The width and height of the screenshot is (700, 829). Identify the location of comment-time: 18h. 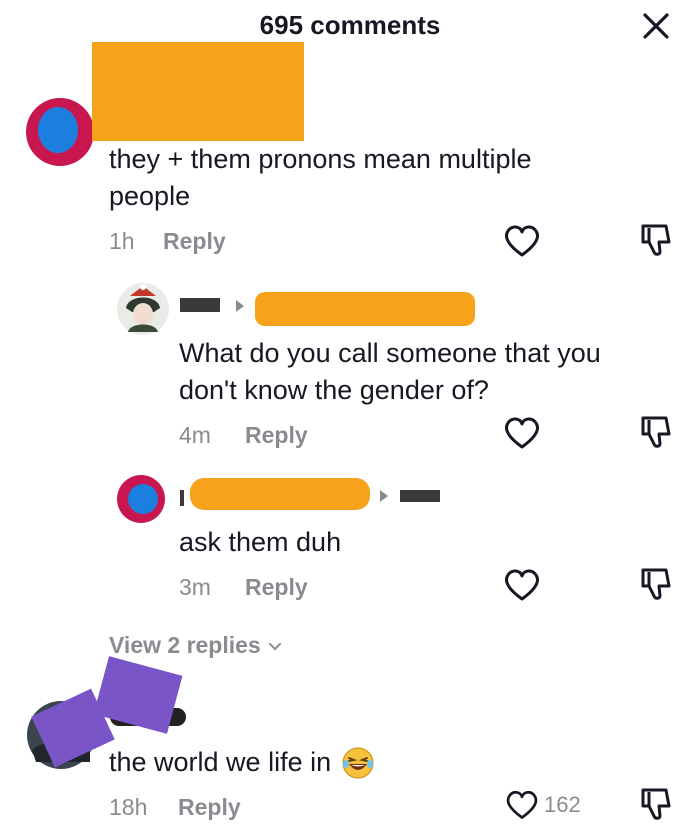
(128, 807).